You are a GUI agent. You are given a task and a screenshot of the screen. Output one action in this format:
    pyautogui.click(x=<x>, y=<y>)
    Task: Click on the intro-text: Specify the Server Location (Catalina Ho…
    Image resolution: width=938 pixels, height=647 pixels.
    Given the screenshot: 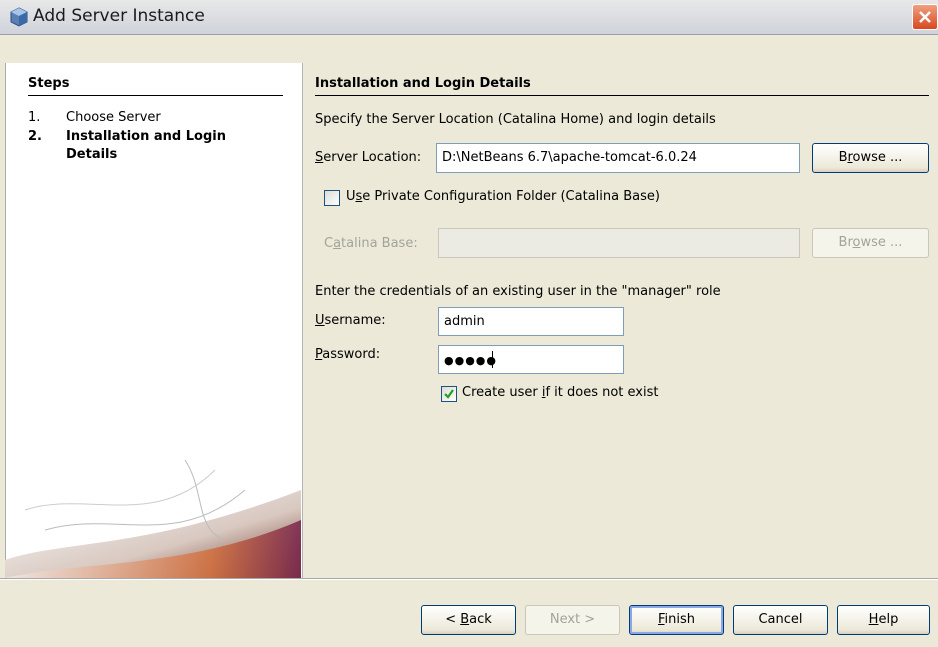 What is the action you would take?
    pyautogui.click(x=515, y=119)
    